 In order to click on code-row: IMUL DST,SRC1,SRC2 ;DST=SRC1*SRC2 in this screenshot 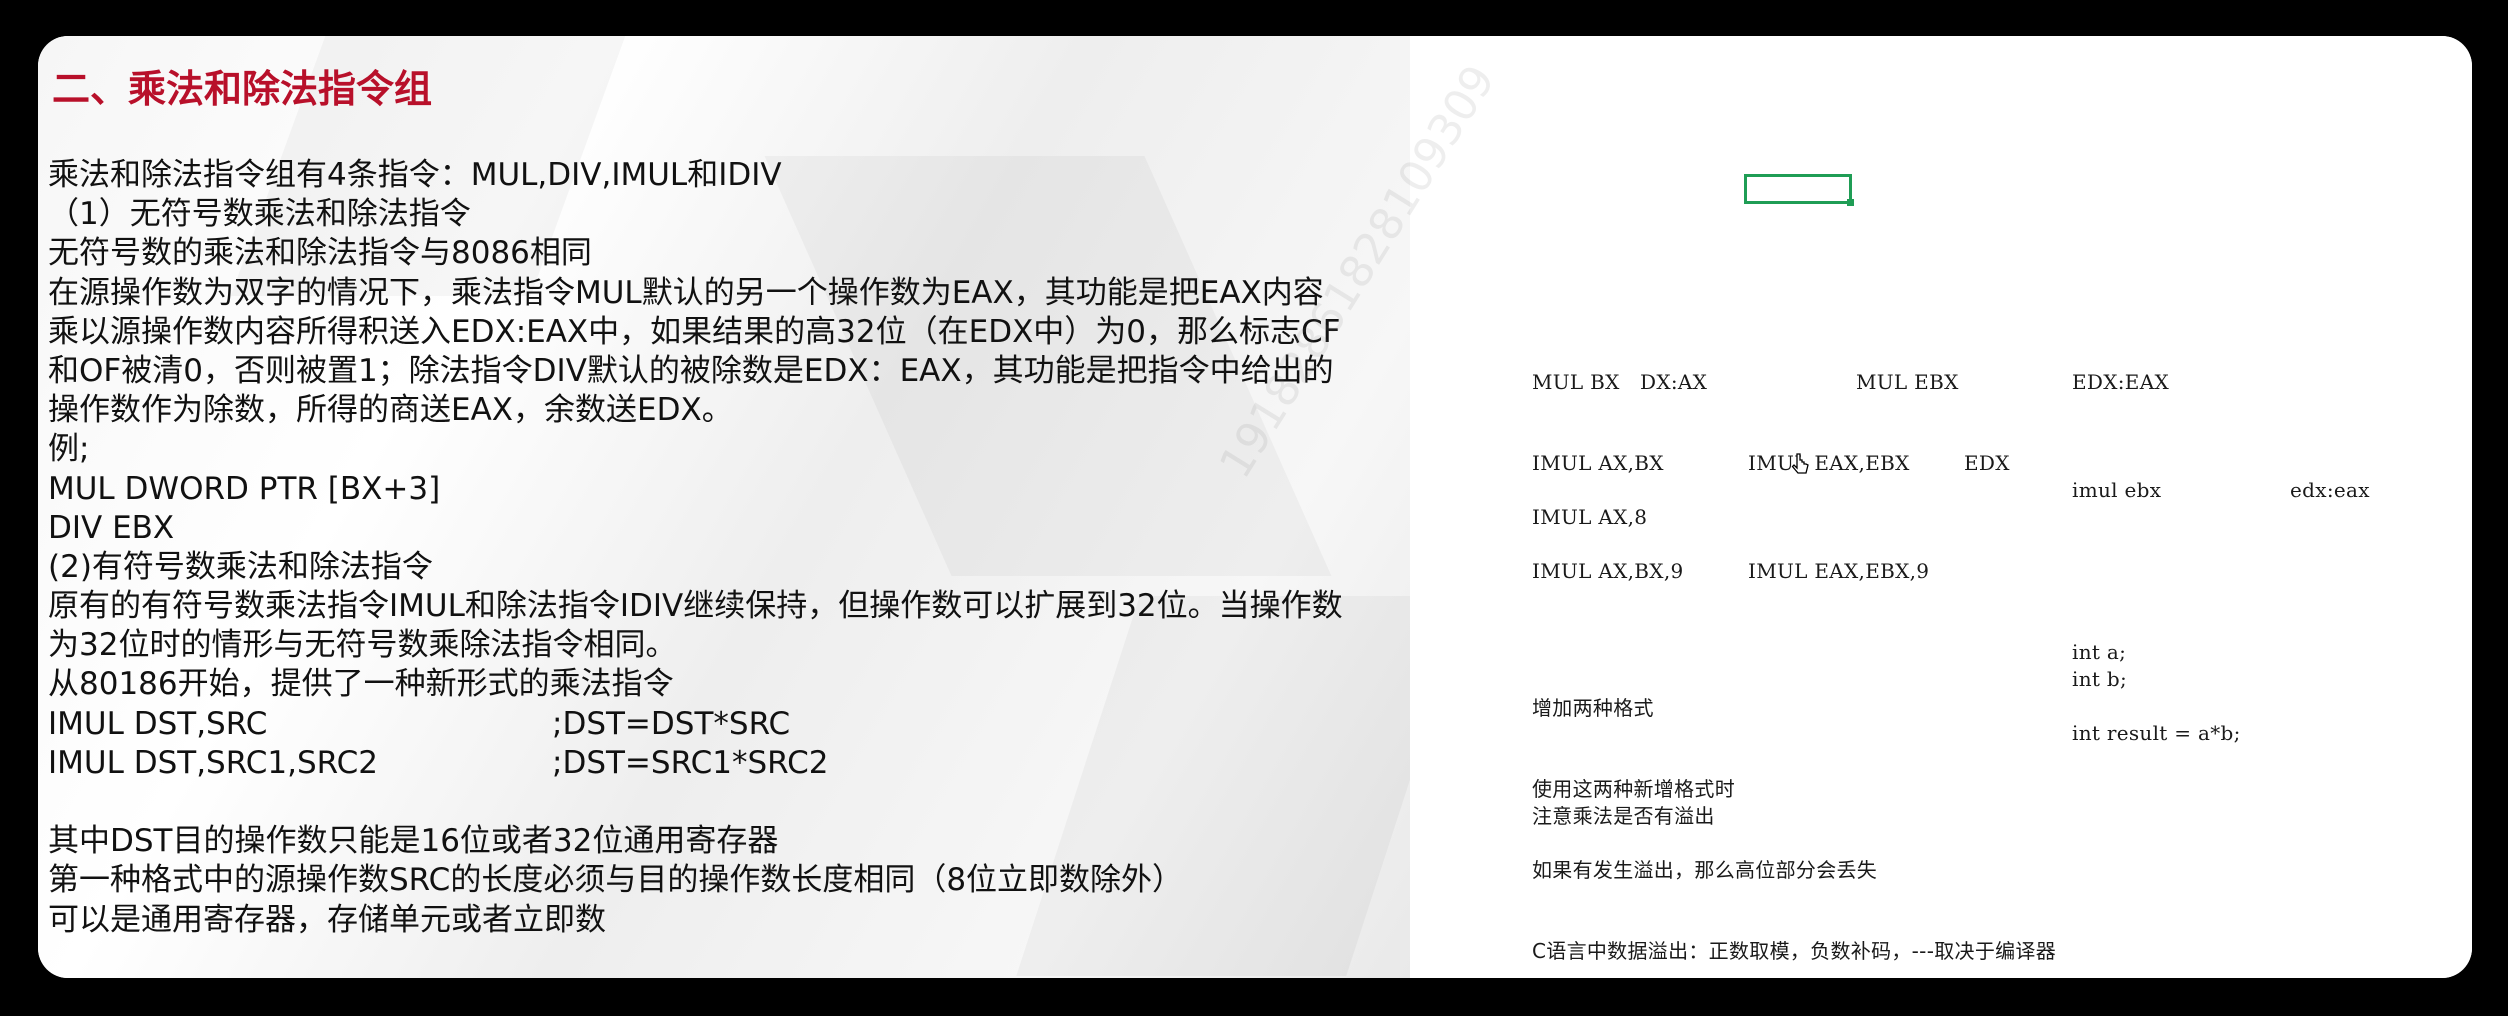, I will do `click(726, 763)`.